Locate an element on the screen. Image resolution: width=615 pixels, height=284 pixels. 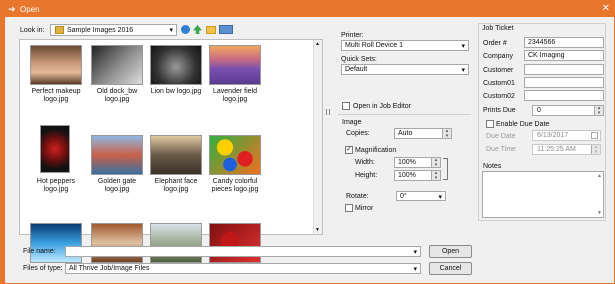
width-spinner-icon: ▴ ▾ is located at coordinates (435, 163).